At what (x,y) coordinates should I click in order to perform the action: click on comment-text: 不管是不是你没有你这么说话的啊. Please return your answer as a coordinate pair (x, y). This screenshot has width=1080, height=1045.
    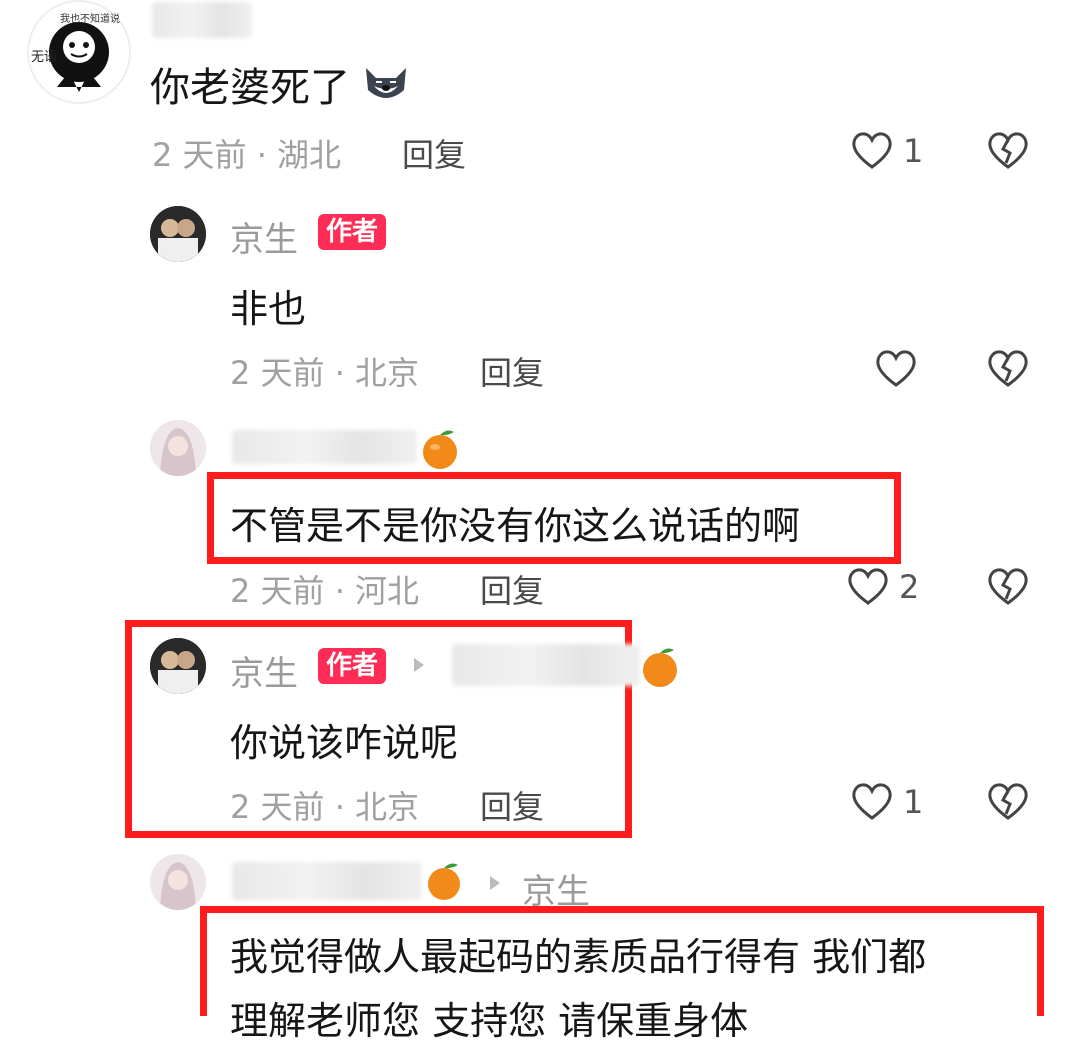
    Looking at the image, I should click on (515, 526).